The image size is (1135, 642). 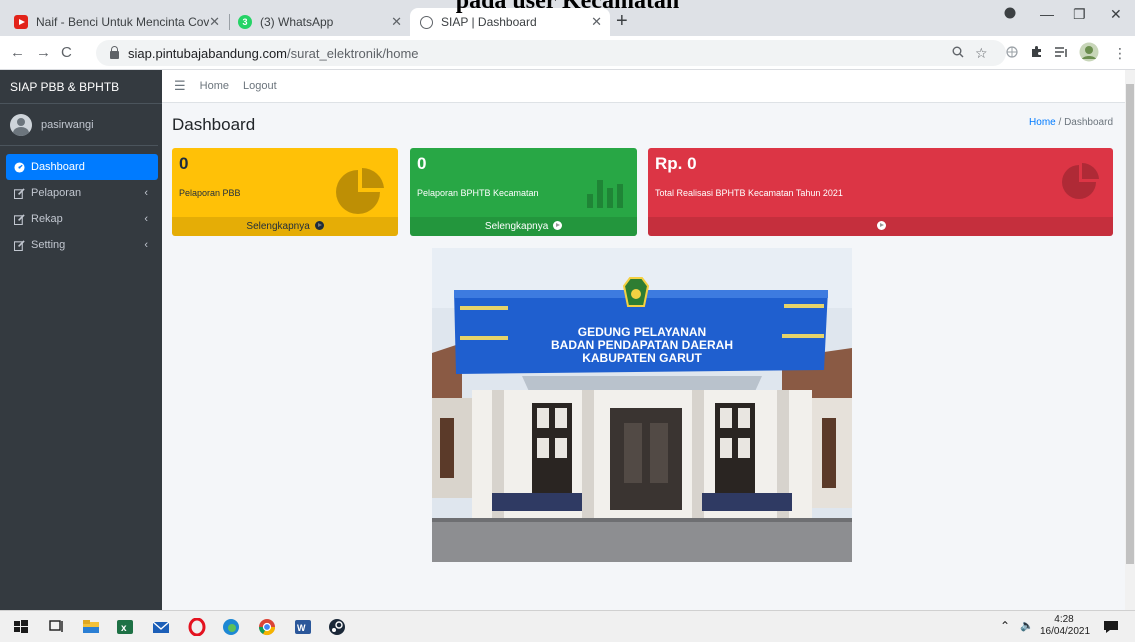 What do you see at coordinates (605, 194) in the screenshot?
I see `bar-chart-icon` at bounding box center [605, 194].